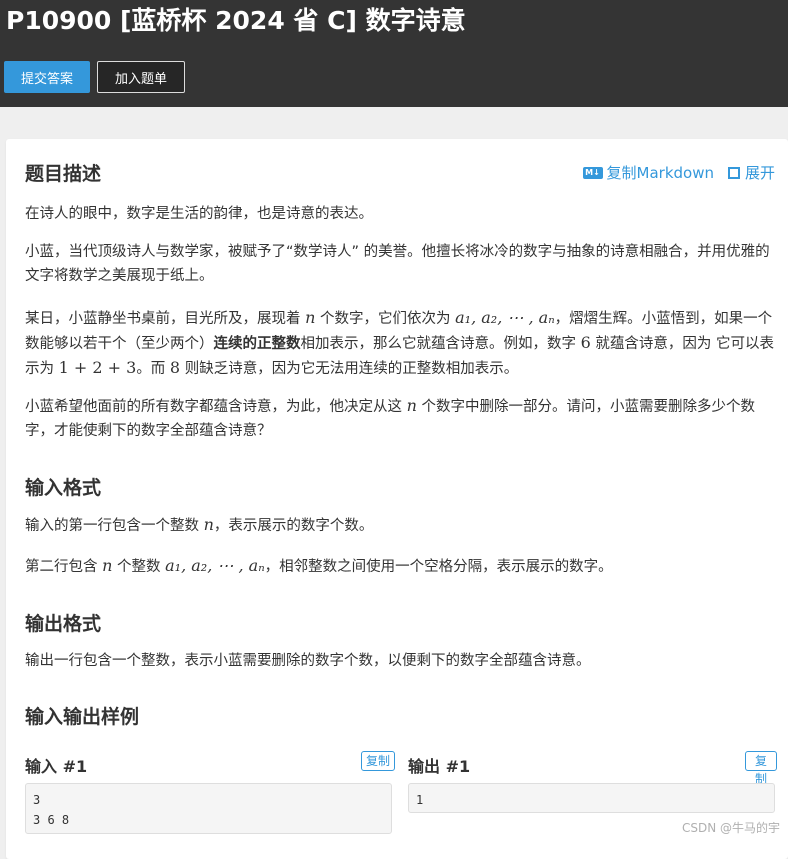  Describe the element at coordinates (199, 214) in the screenshot. I see `description-paragraph-1: 在诗人的眼中，数字是生活的韵律，也是诗意的表达。` at that location.